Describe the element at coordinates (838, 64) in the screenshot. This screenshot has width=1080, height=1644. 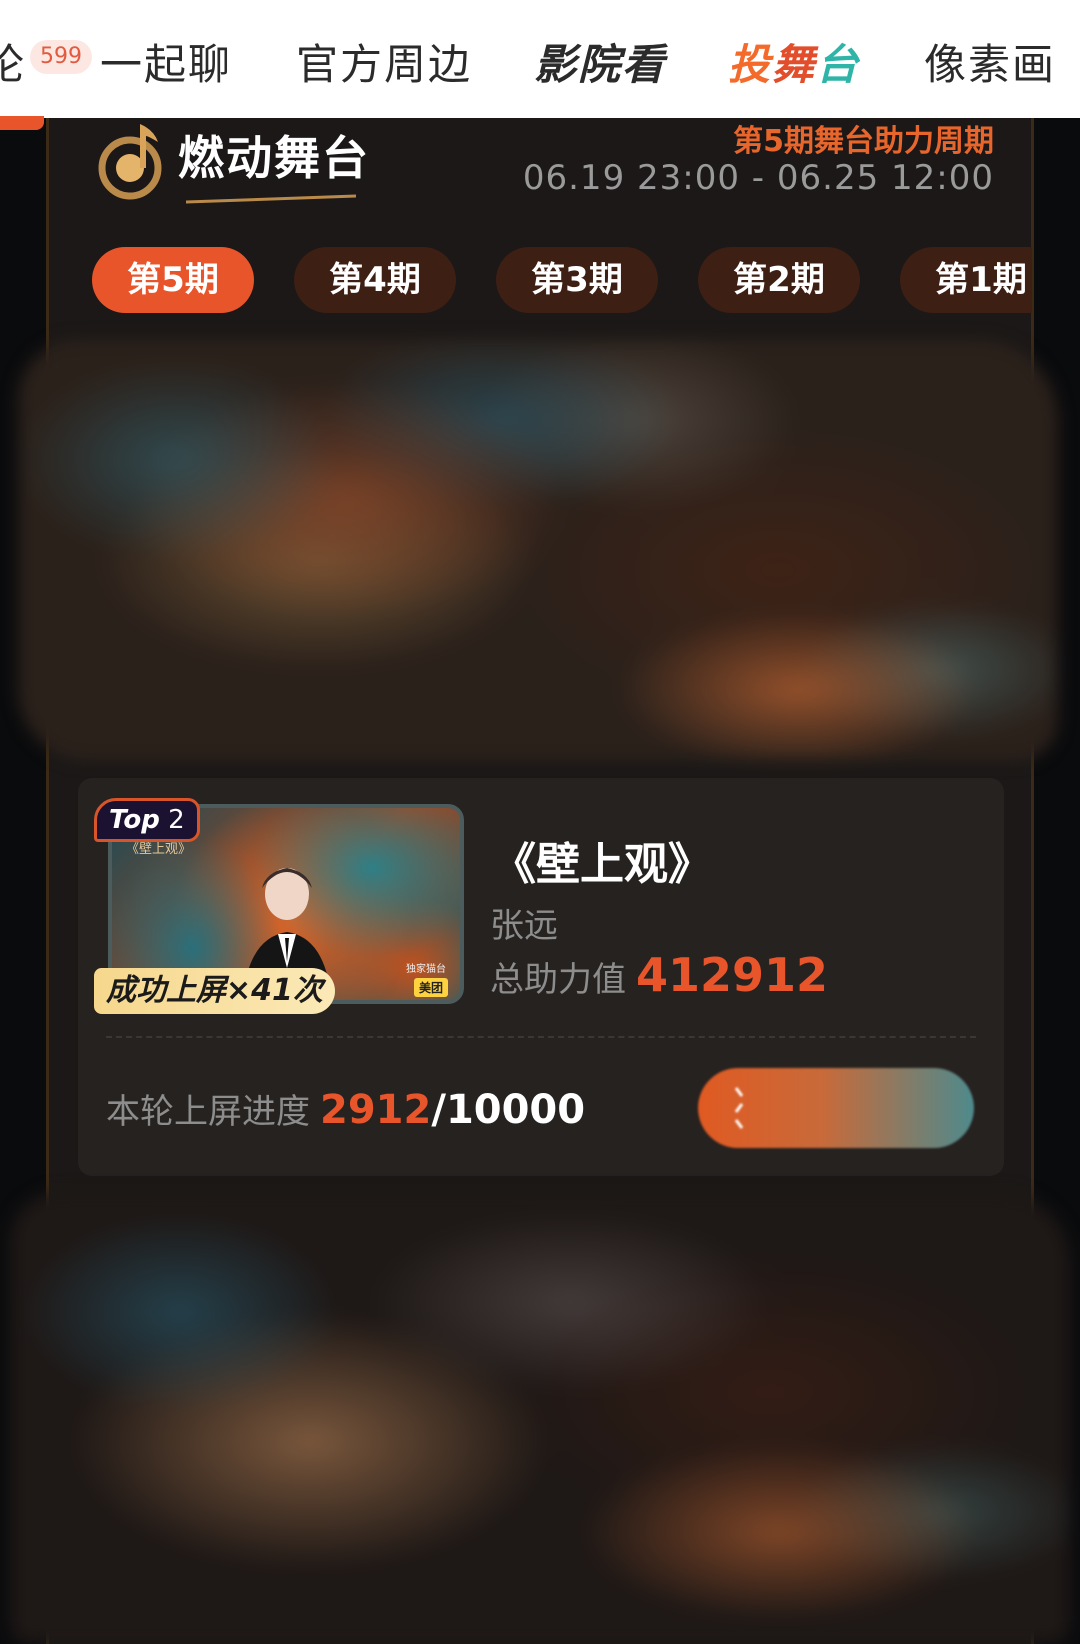
I see `tab-stage-char-3: 台` at that location.